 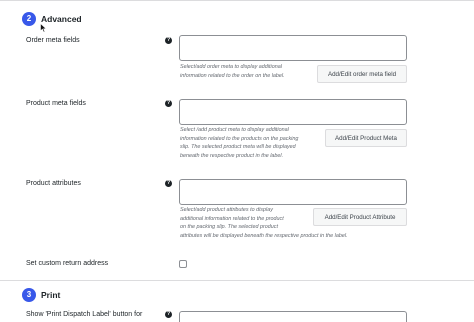 What do you see at coordinates (84, 314) in the screenshot?
I see `print-dispatch-label: Show 'Print Dispatch Label' button for` at bounding box center [84, 314].